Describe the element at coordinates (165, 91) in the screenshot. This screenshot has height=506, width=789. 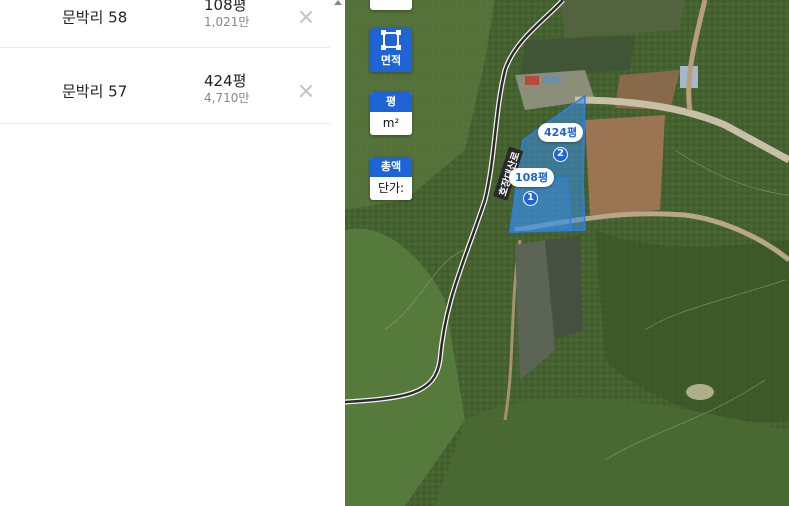
I see `list-item: 문박리 57 424평 4,710만` at that location.